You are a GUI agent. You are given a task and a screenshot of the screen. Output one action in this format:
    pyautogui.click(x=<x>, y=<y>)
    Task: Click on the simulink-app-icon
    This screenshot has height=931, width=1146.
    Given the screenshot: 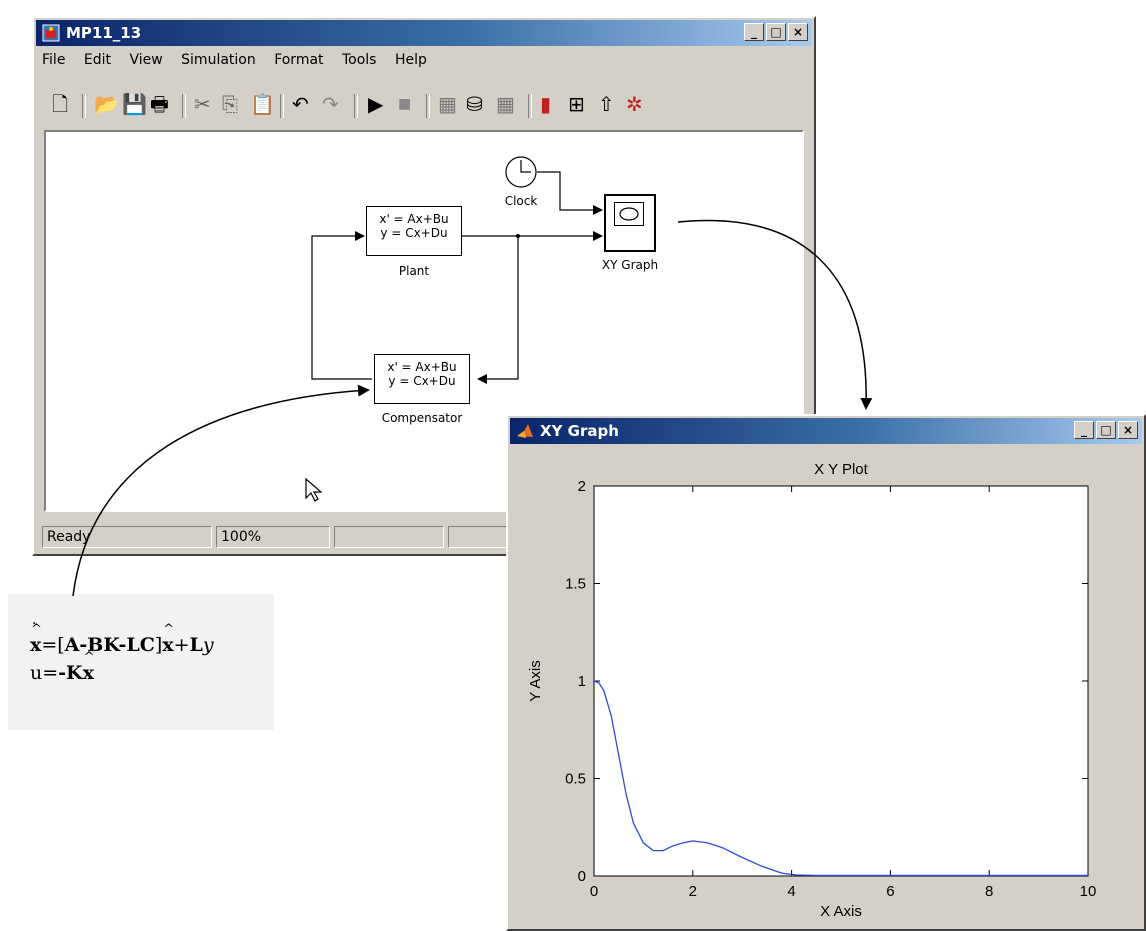 What is the action you would take?
    pyautogui.click(x=51, y=33)
    